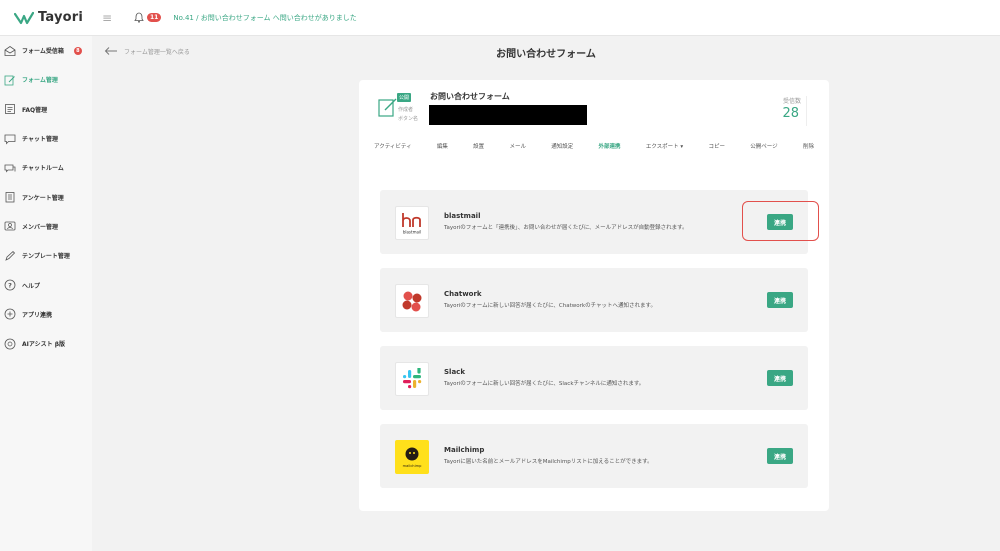 The width and height of the screenshot is (1000, 551). Describe the element at coordinates (264, 18) in the screenshot. I see `notification-message: No.41 / お問い合わせフォーム へ問い合わせがありました` at that location.